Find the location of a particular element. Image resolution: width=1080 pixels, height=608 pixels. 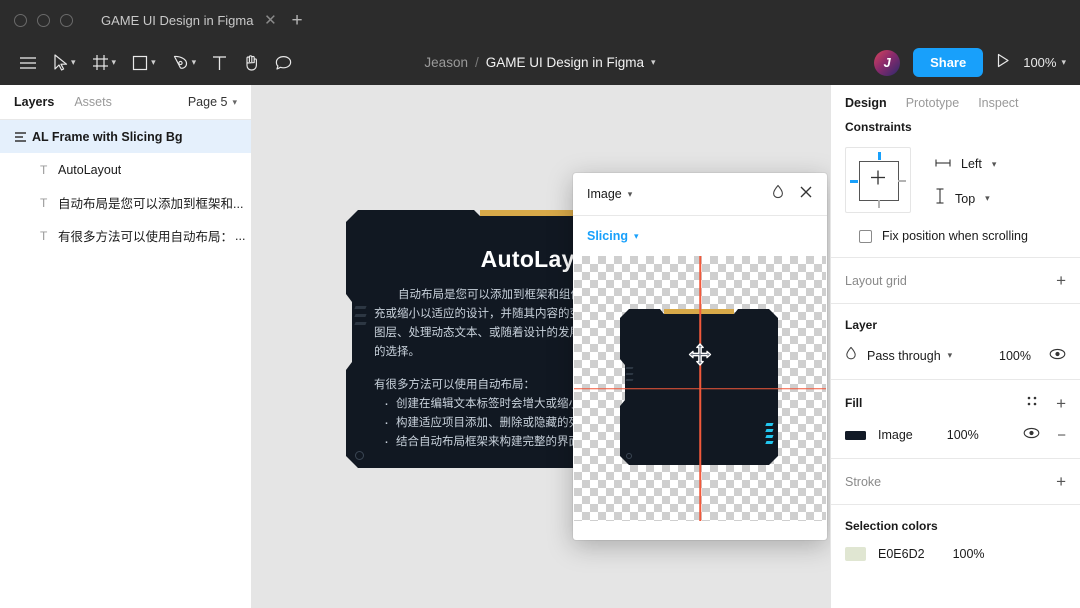

fill-type-value: Image is located at coordinates (895, 435).